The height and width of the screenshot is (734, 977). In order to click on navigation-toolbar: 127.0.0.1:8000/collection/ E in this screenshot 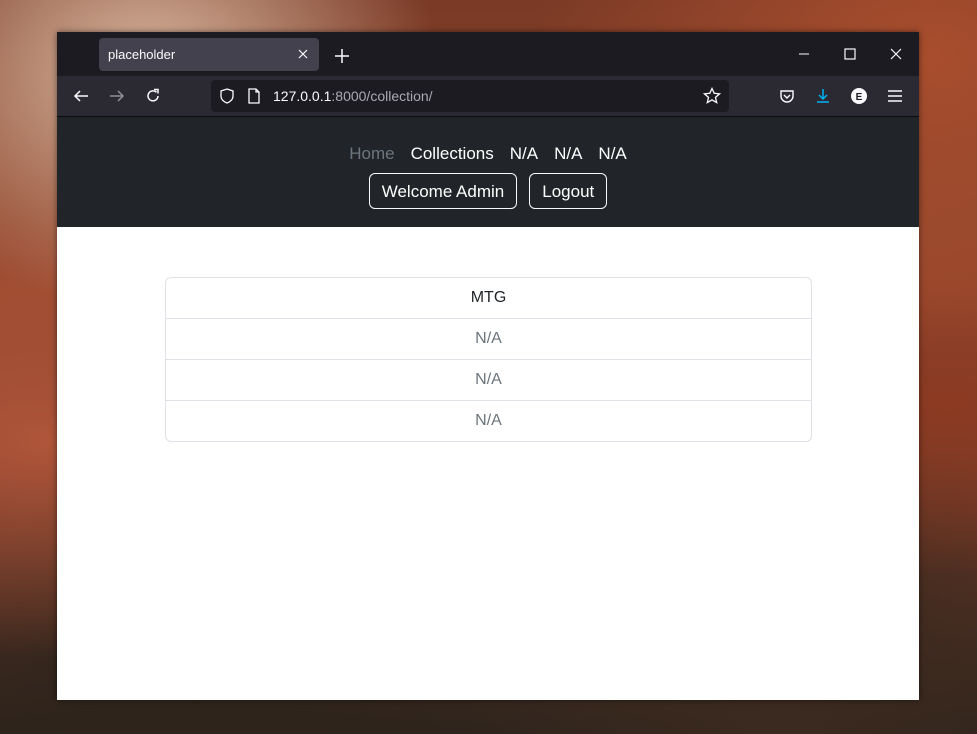, I will do `click(488, 96)`.